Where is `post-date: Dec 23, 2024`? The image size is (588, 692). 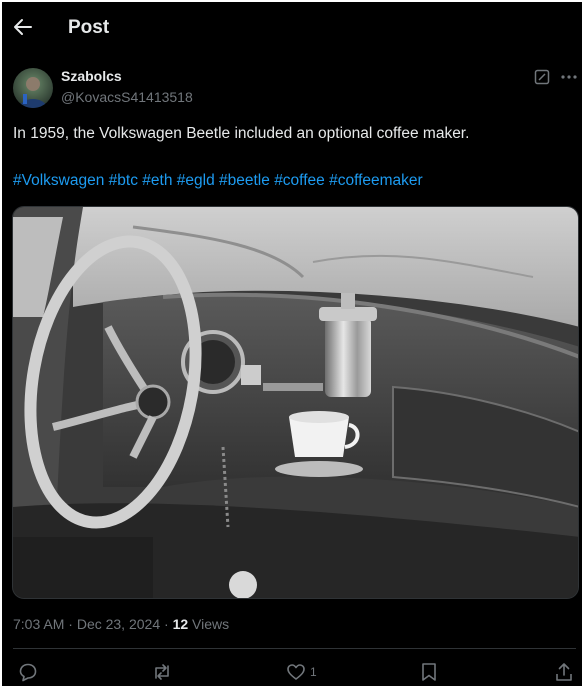 post-date: Dec 23, 2024 is located at coordinates (118, 624).